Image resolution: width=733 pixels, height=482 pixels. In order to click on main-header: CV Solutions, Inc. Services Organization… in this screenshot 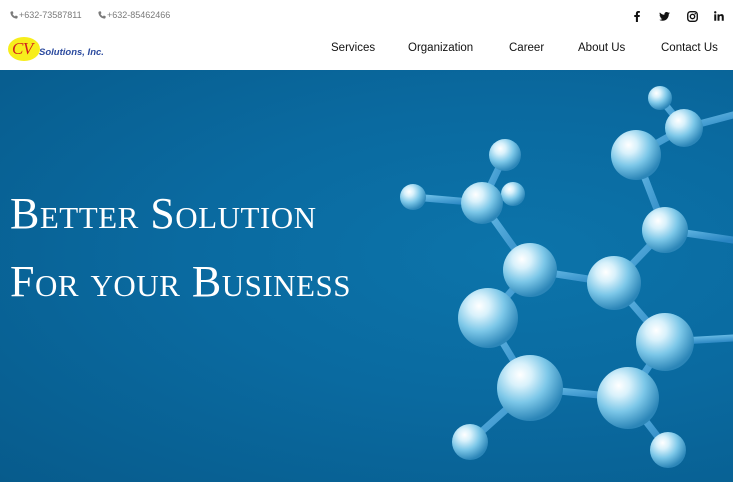, I will do `click(366, 51)`.